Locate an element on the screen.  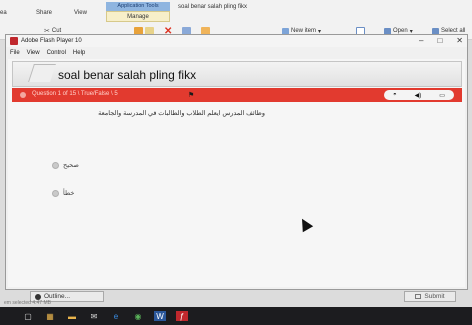
option-label: صحيح is located at coordinates (71, 165).